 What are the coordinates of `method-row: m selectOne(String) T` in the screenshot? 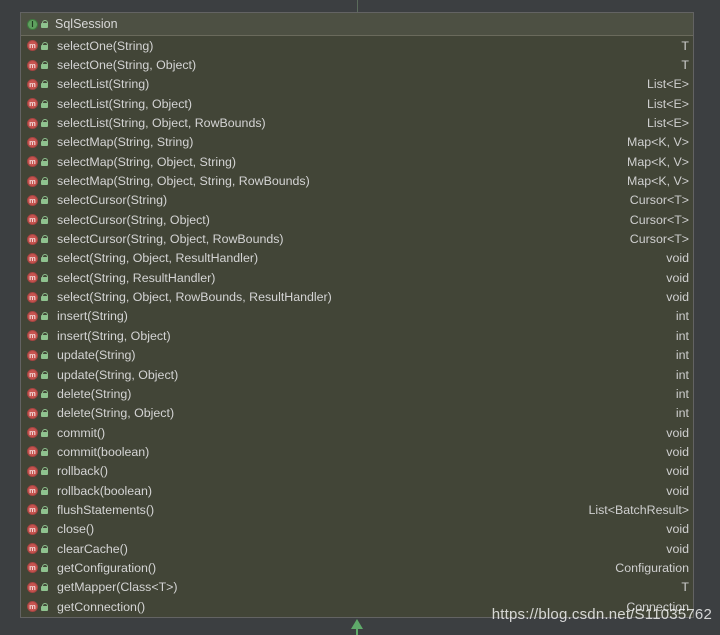 It's located at (357, 45).